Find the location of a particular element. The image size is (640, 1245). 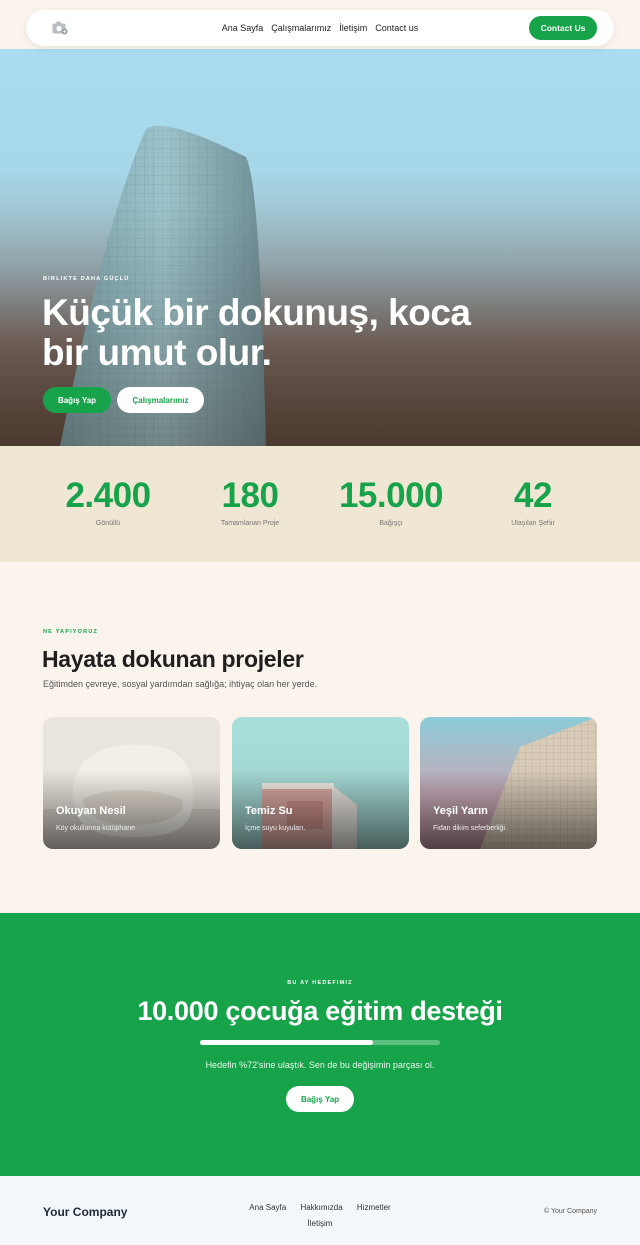

card-title: Yeşil Yarın is located at coordinates (460, 811).